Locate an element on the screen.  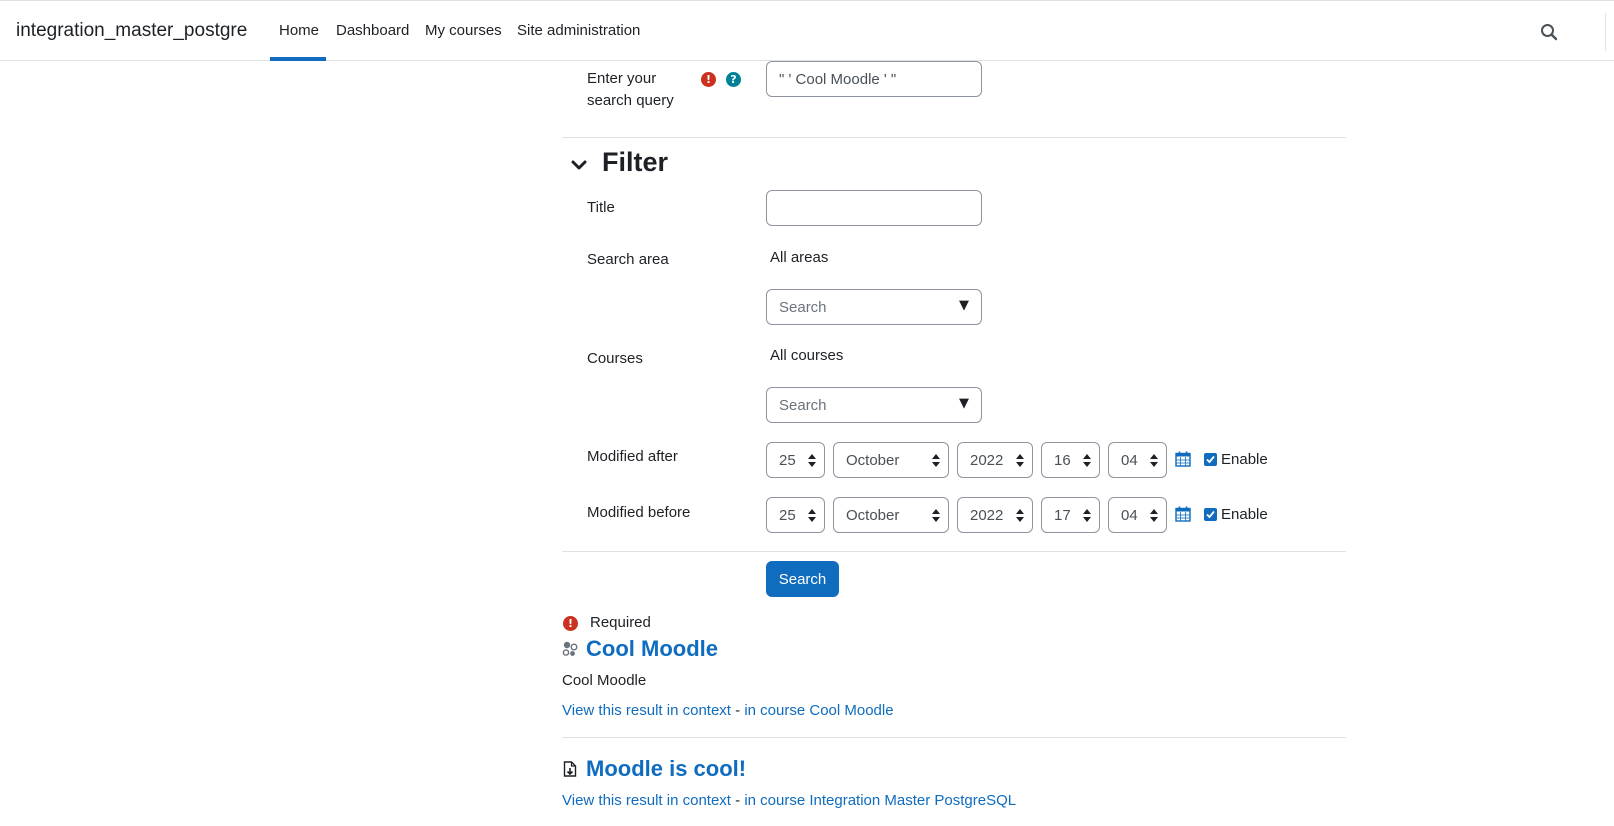
question-icon: ? is located at coordinates (733, 79).